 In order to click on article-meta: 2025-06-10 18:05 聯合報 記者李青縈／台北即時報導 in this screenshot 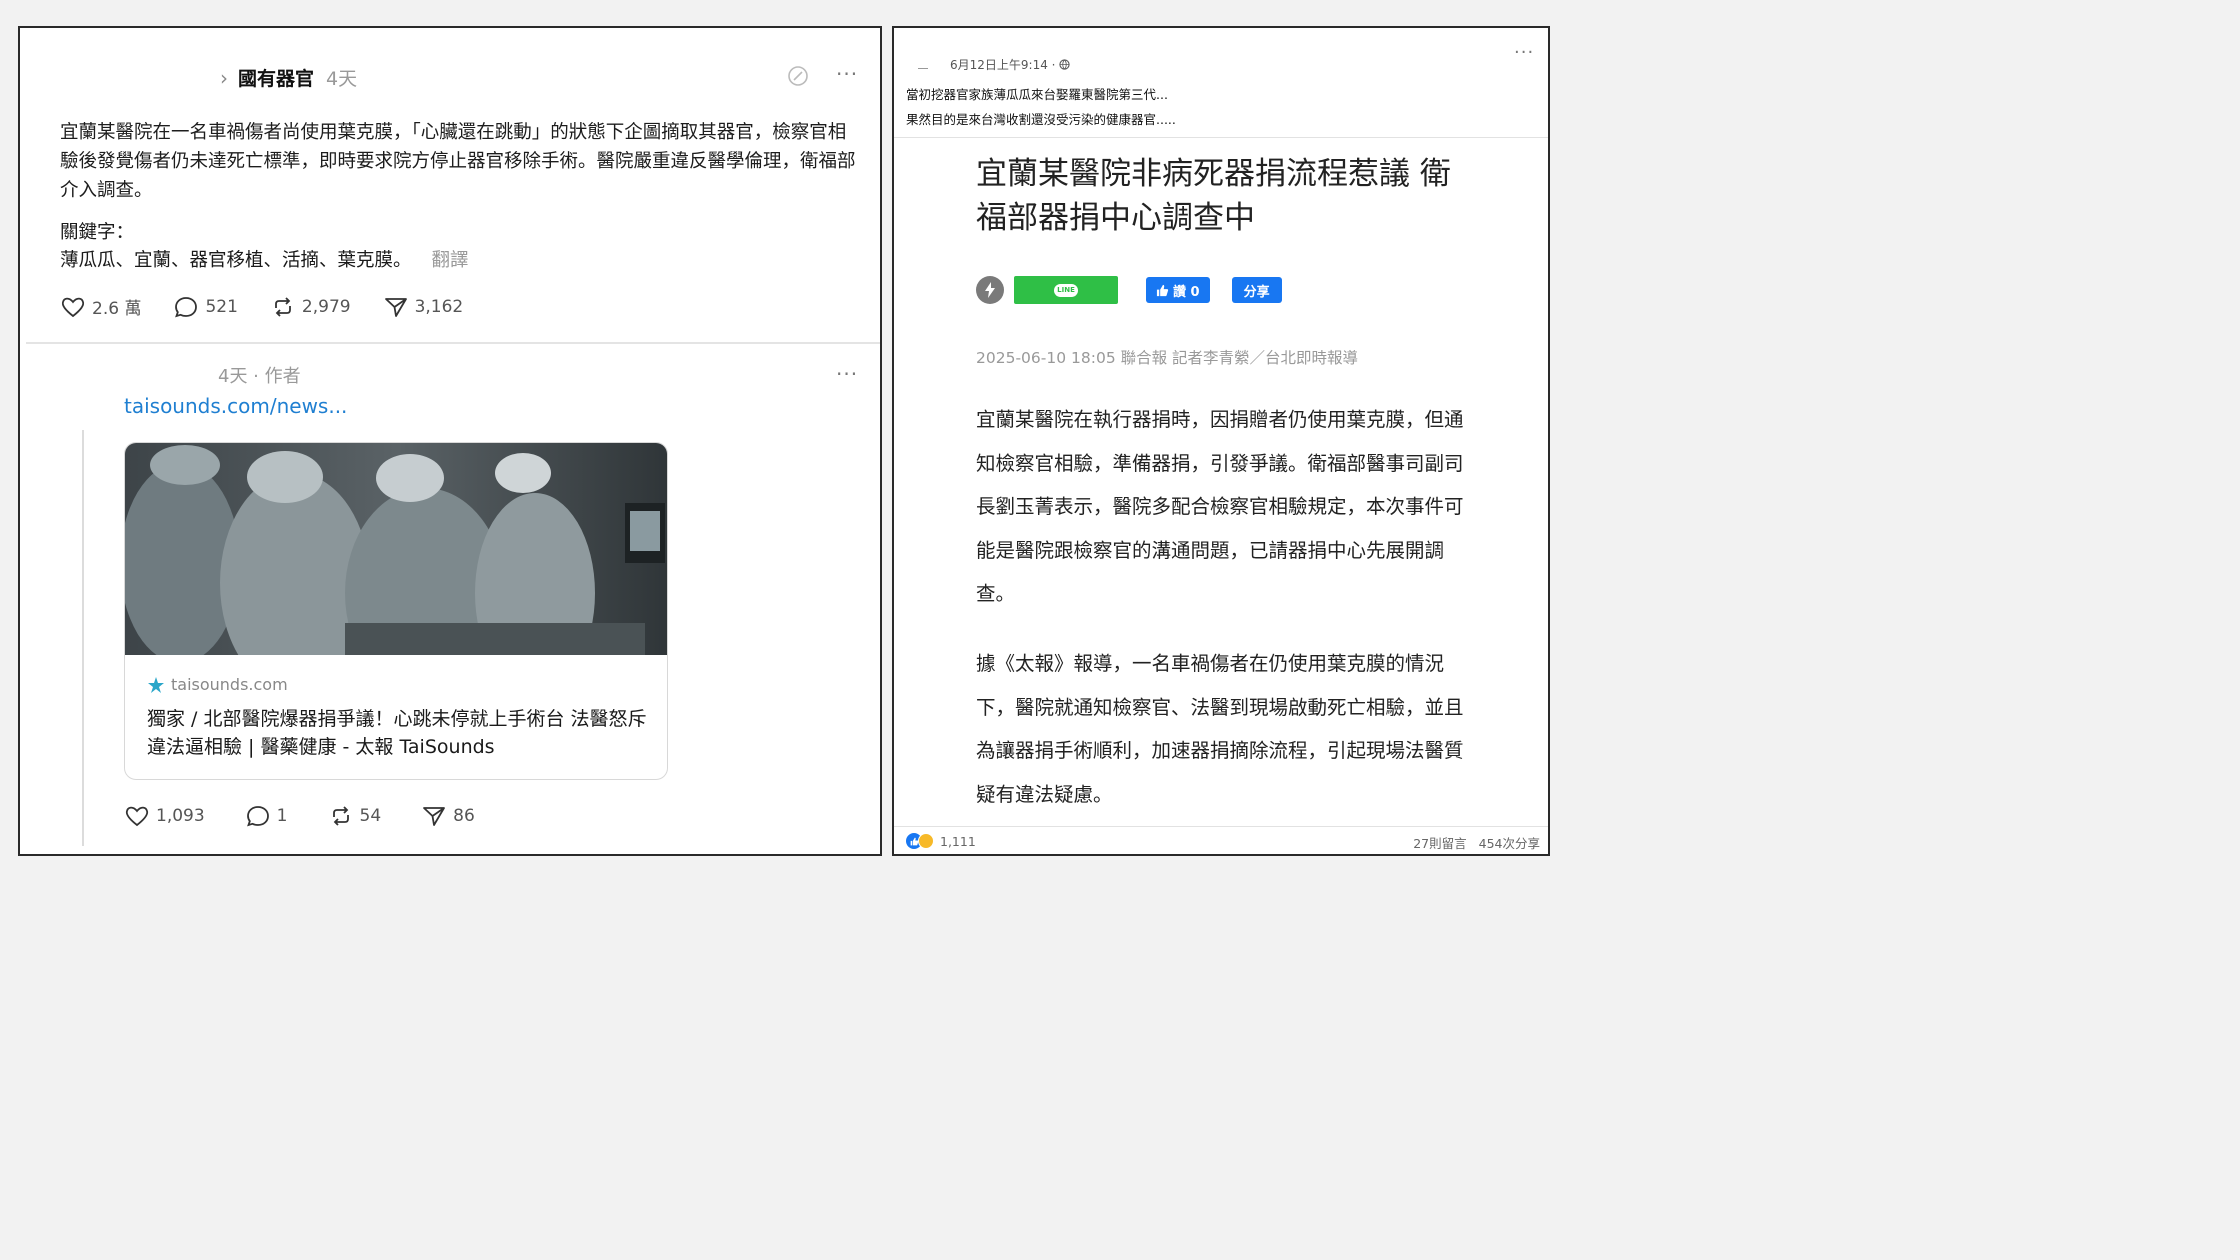, I will do `click(1167, 358)`.